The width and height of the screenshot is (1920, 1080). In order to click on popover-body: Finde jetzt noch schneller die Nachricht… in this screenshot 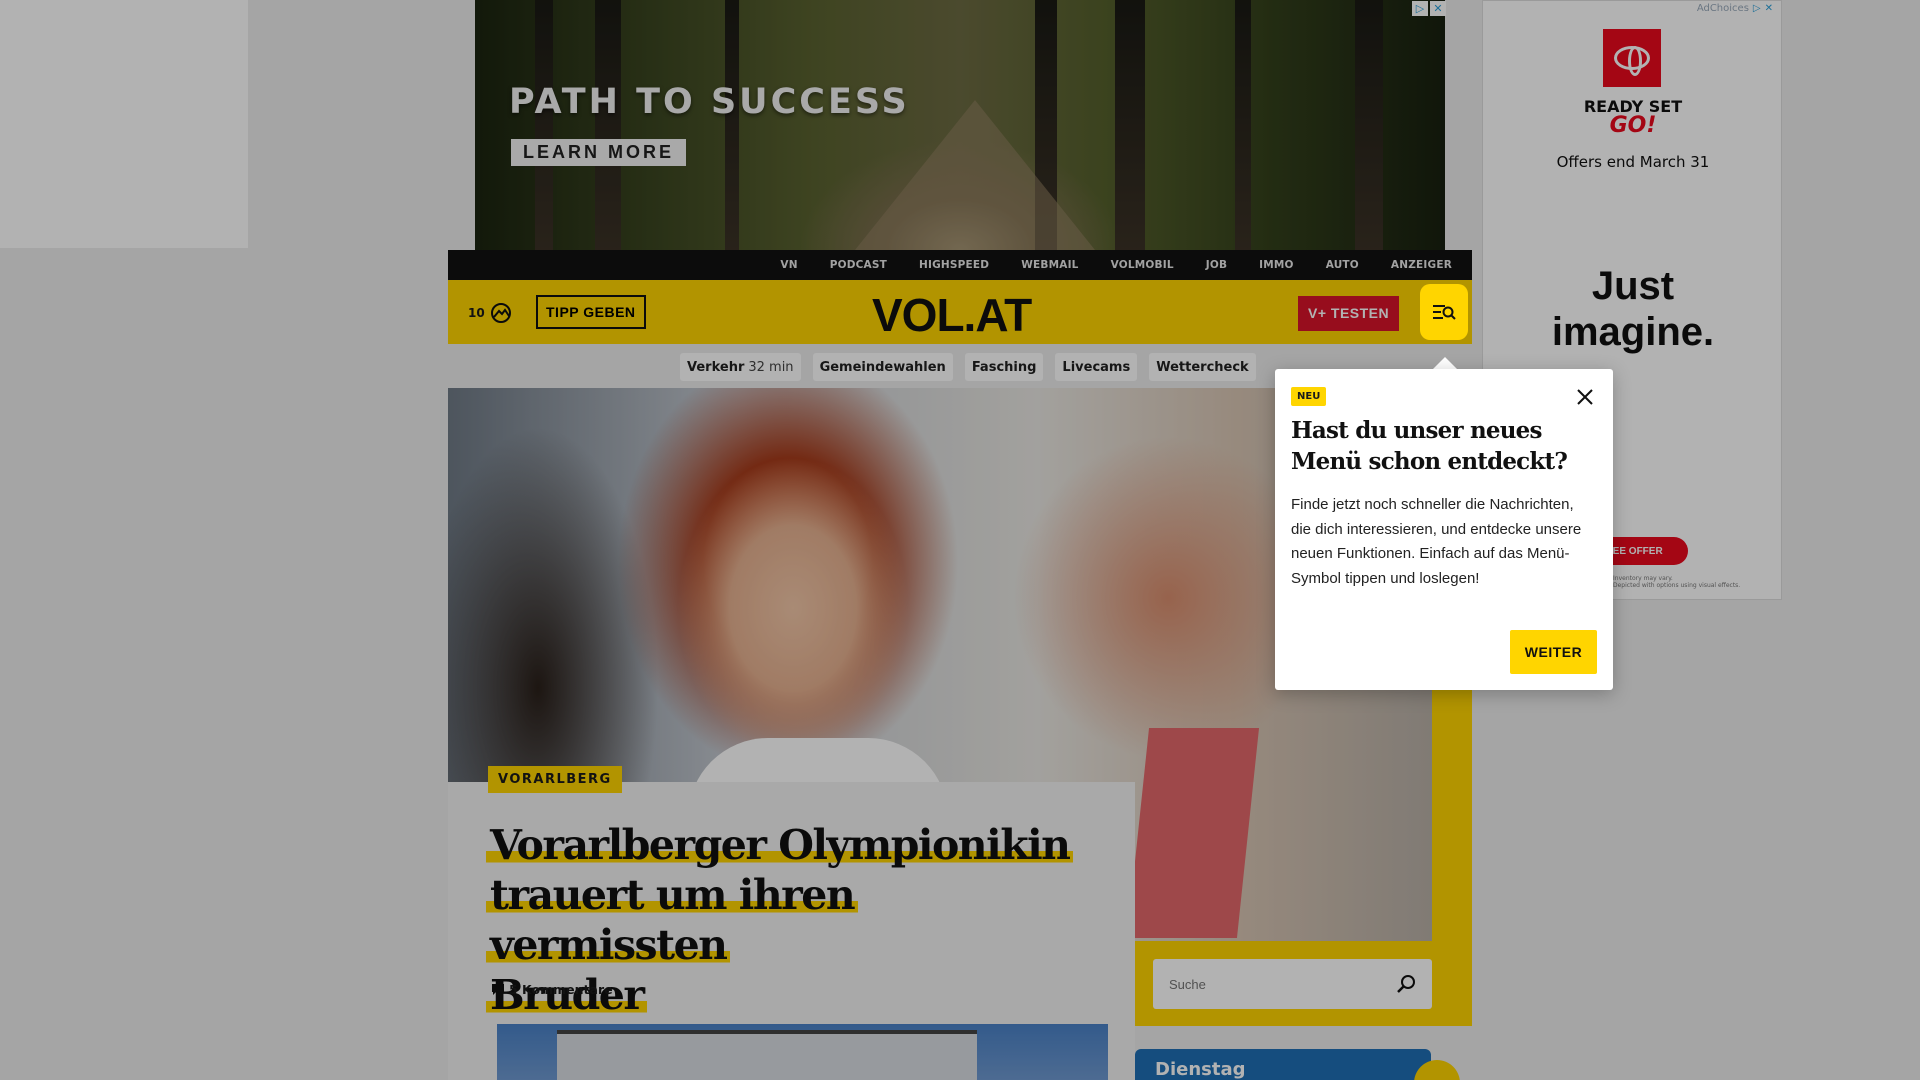, I will do `click(1436, 541)`.